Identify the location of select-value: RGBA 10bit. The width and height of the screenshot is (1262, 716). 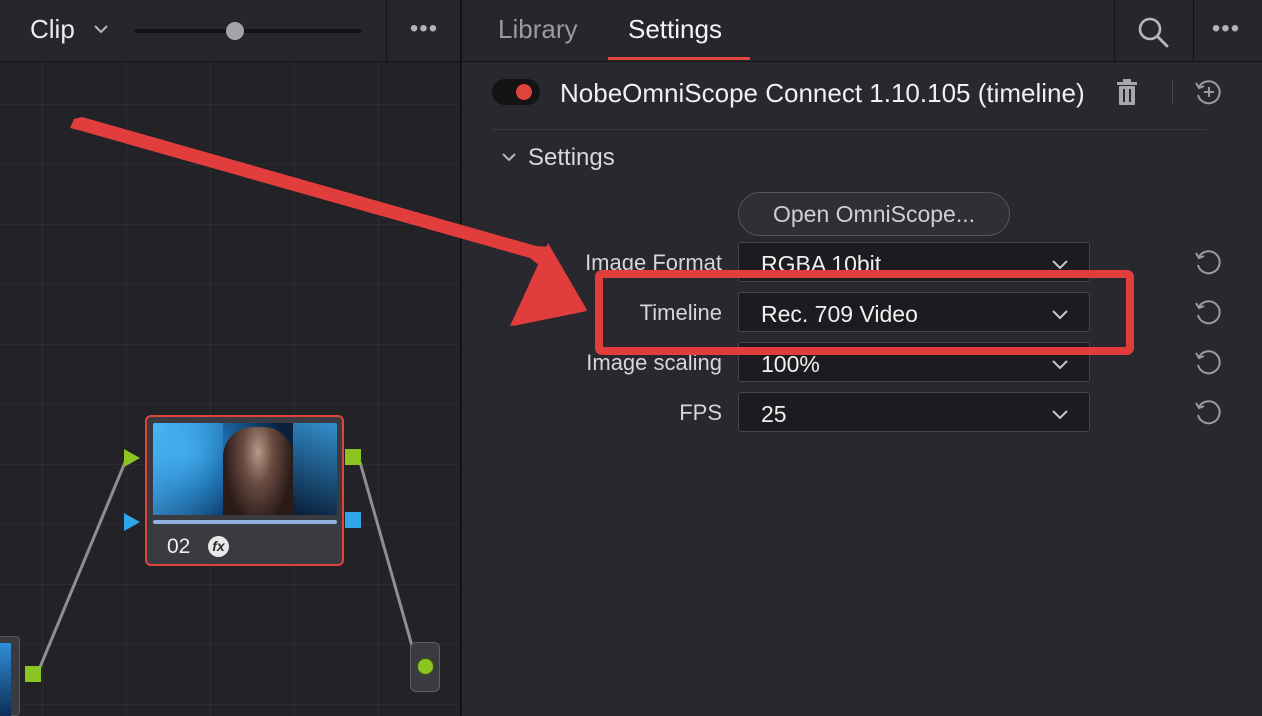
(821, 264).